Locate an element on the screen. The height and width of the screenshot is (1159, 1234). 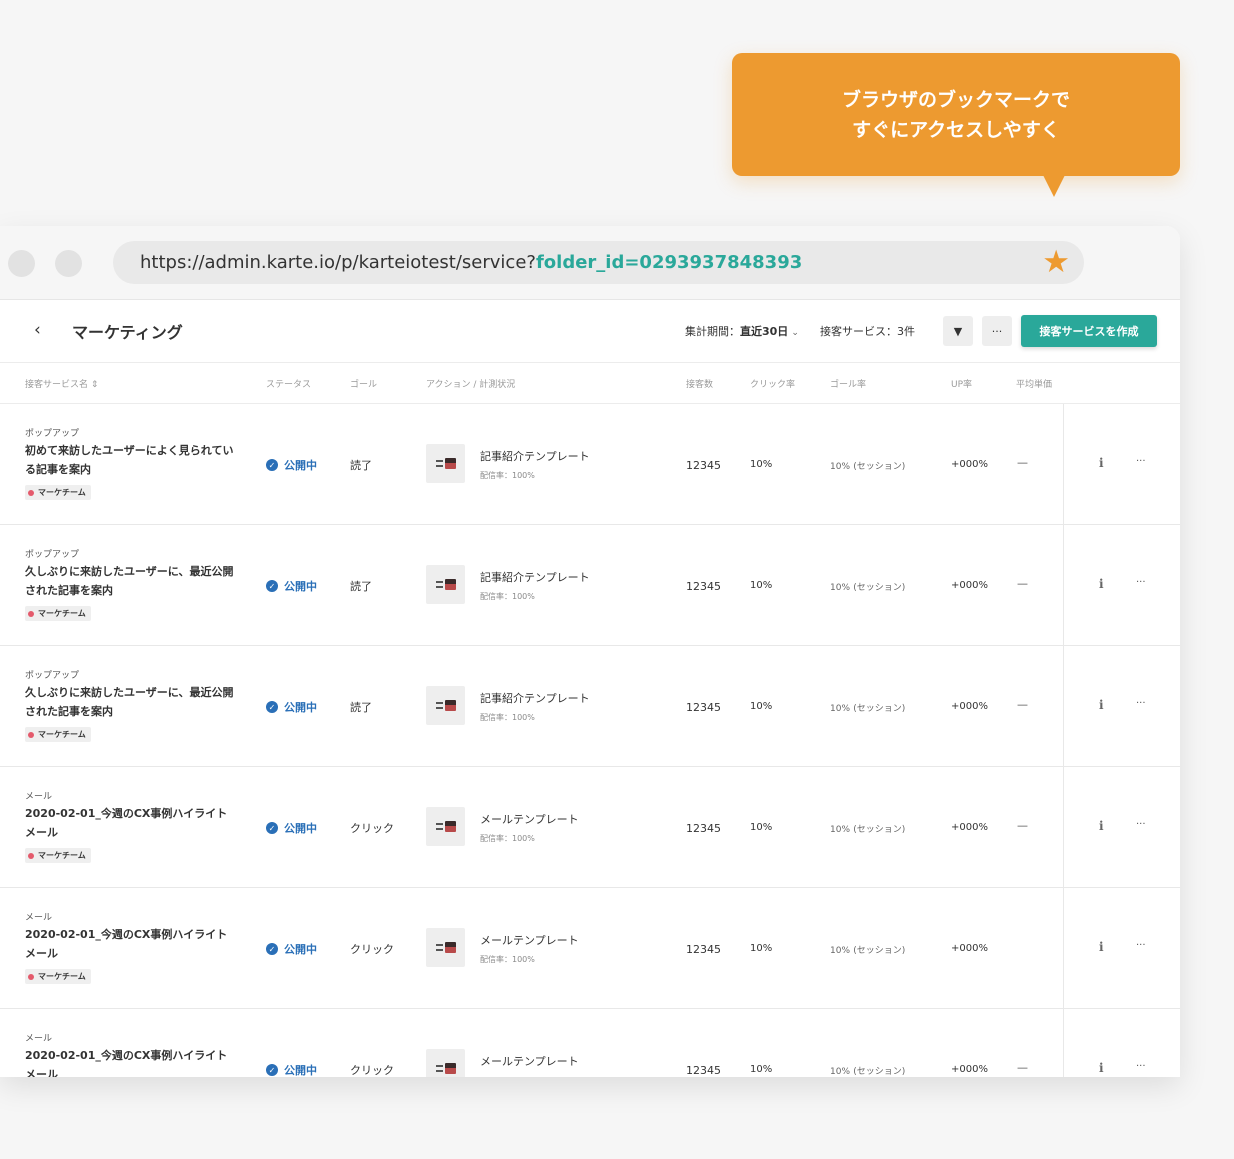
column-header-up-rate: UP率 is located at coordinates (962, 385).